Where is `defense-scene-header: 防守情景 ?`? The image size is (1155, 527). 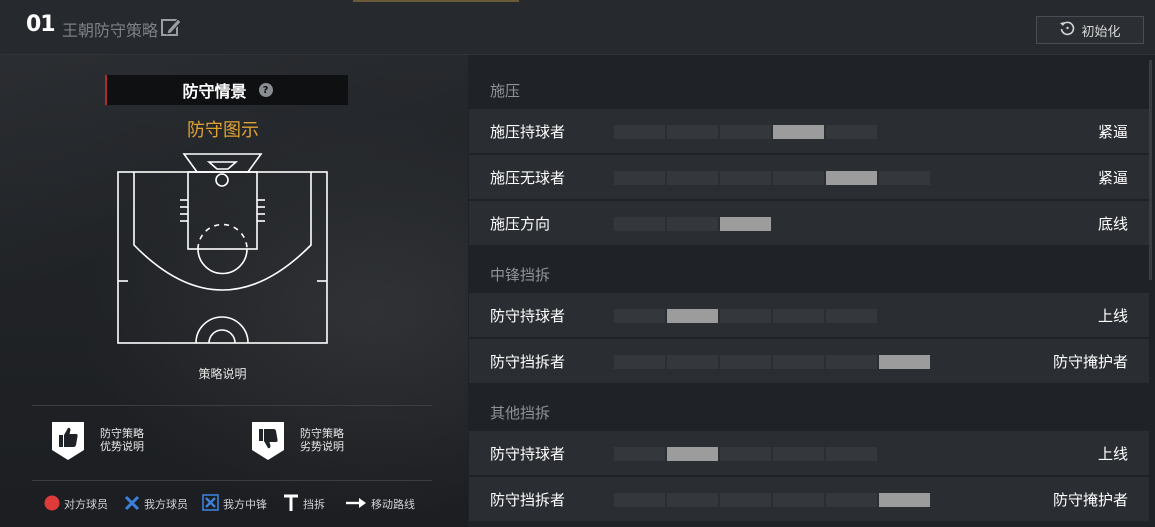
defense-scene-header: 防守情景 ? is located at coordinates (226, 90).